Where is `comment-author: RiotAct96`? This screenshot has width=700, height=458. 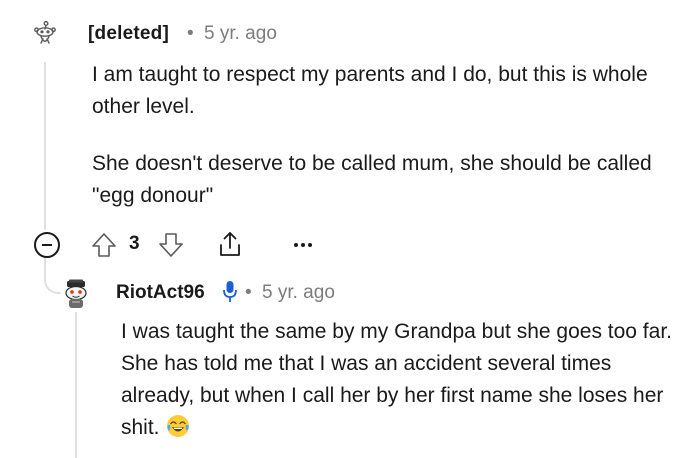
comment-author: RiotAct96 is located at coordinates (160, 293).